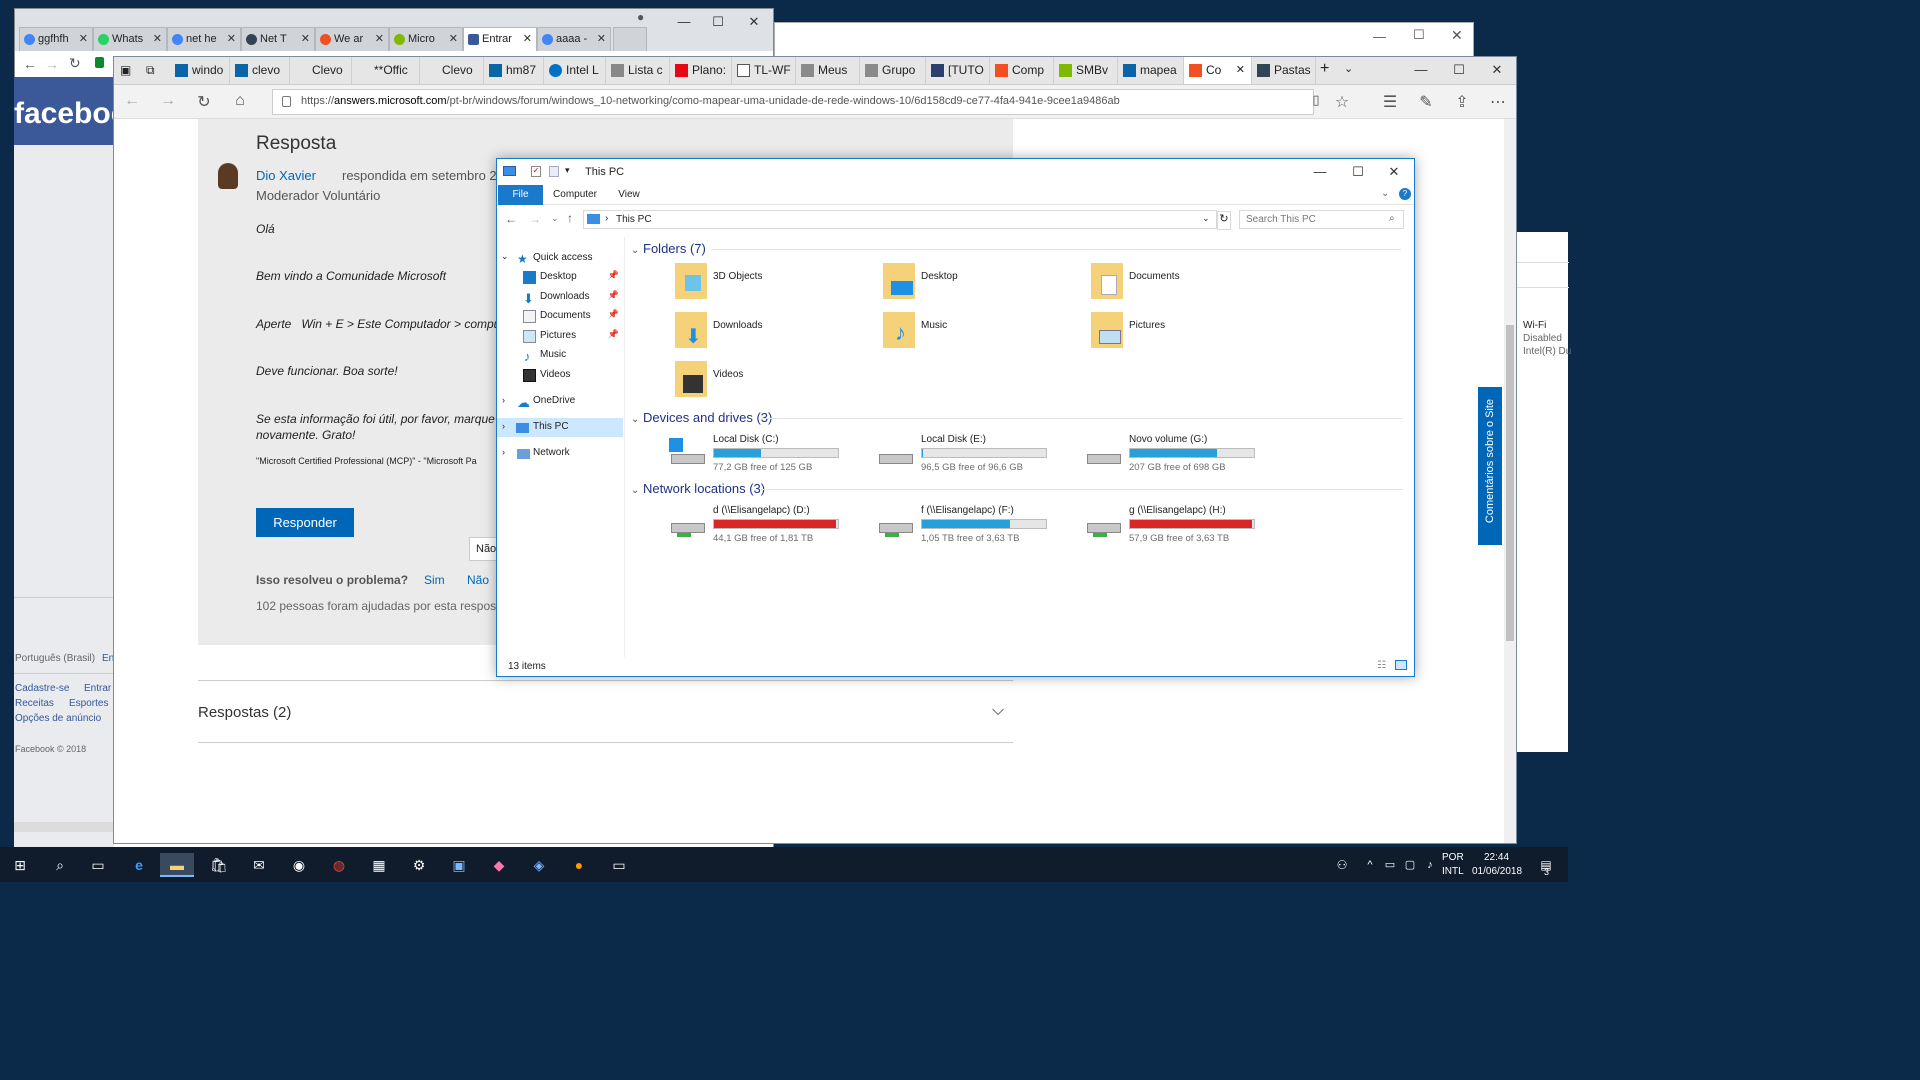 The height and width of the screenshot is (1080, 1920). What do you see at coordinates (560, 258) in the screenshot?
I see `nav-quick-access: ⌄ ★ Quick access` at bounding box center [560, 258].